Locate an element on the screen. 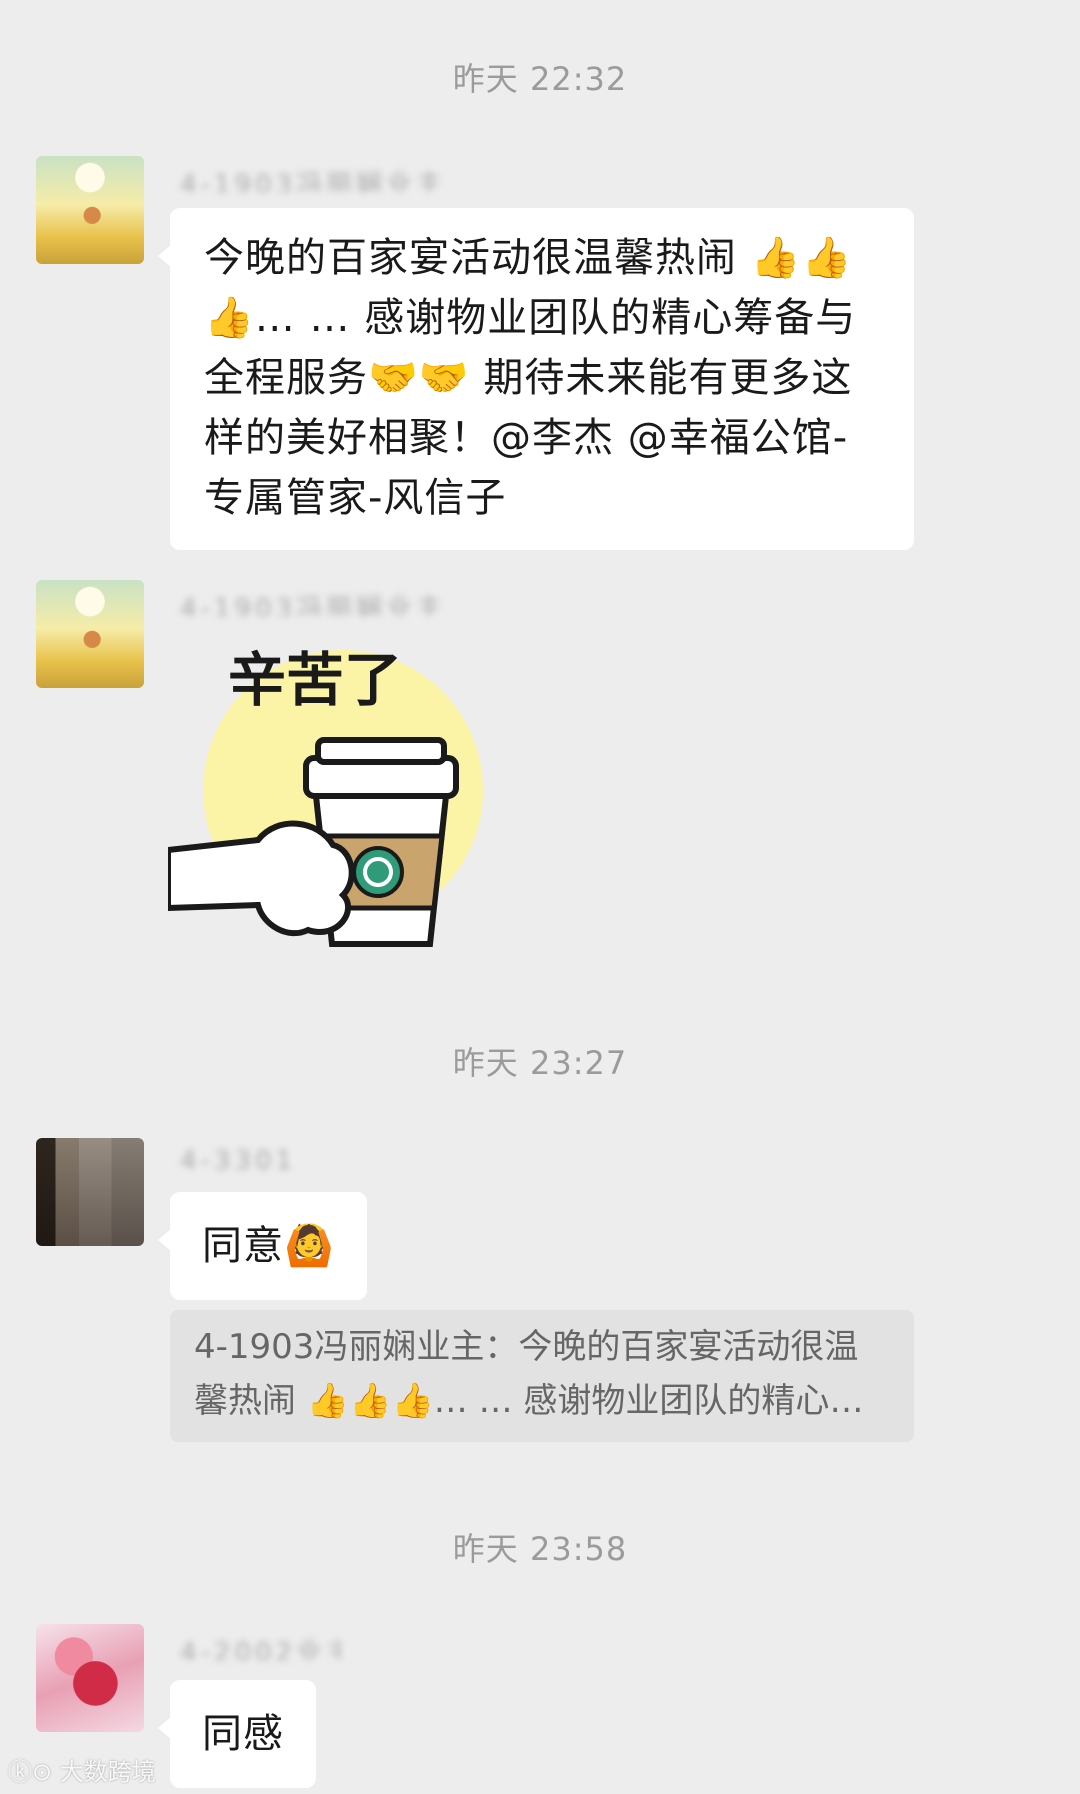 This screenshot has width=1080, height=1794. watermark: ⓚ⊙ 大数跨境 is located at coordinates (82, 1769).